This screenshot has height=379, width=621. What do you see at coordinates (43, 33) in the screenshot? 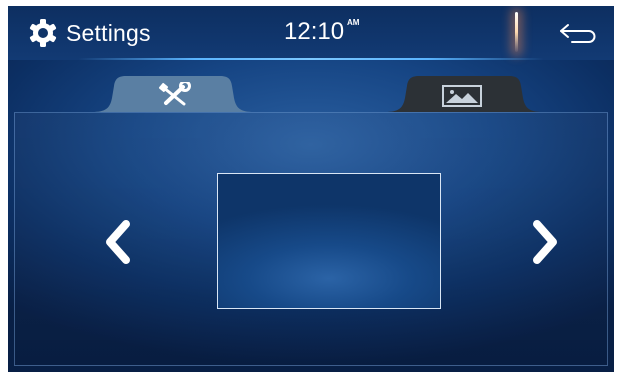
I see `gear-icon` at bounding box center [43, 33].